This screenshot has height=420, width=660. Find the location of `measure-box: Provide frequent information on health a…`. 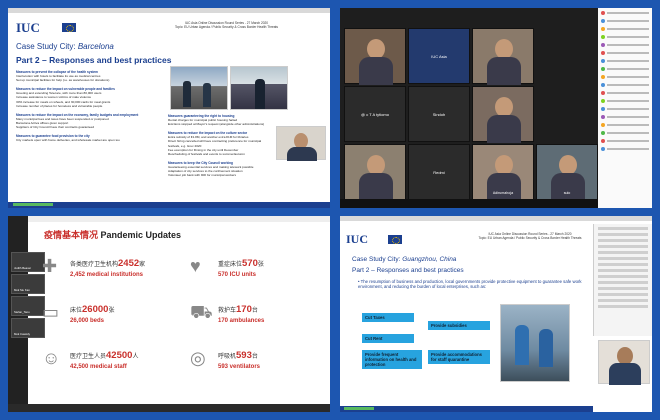

measure-box: Provide frequent information on health a… is located at coordinates (392, 359).